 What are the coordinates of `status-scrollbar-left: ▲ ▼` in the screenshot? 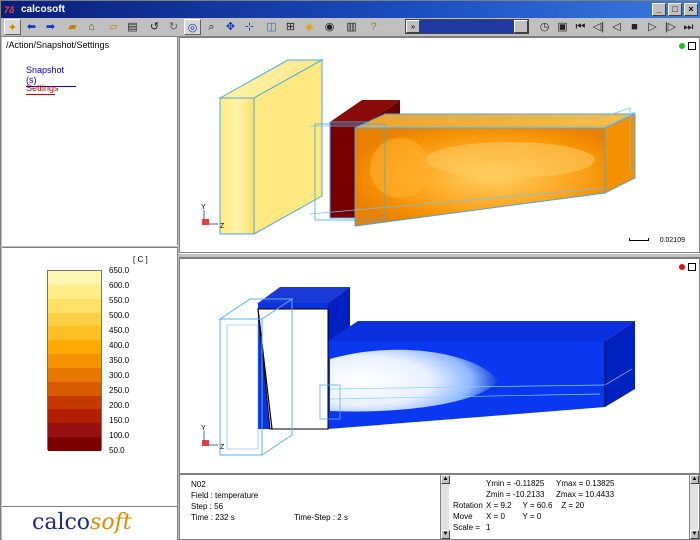 It's located at (445, 507).